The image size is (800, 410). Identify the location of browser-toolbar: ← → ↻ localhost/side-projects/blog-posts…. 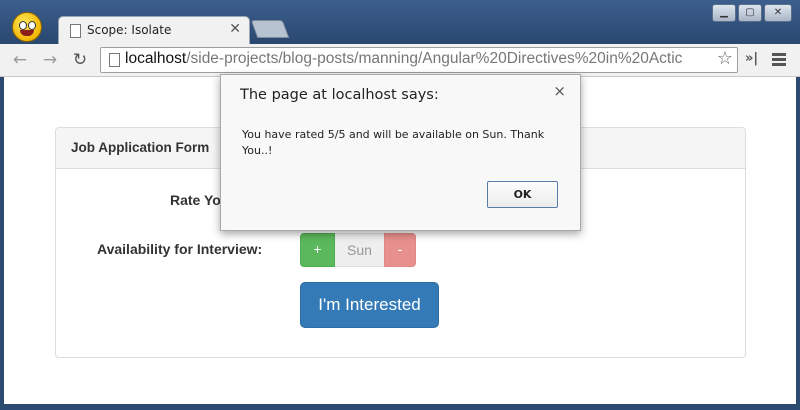
(400, 60).